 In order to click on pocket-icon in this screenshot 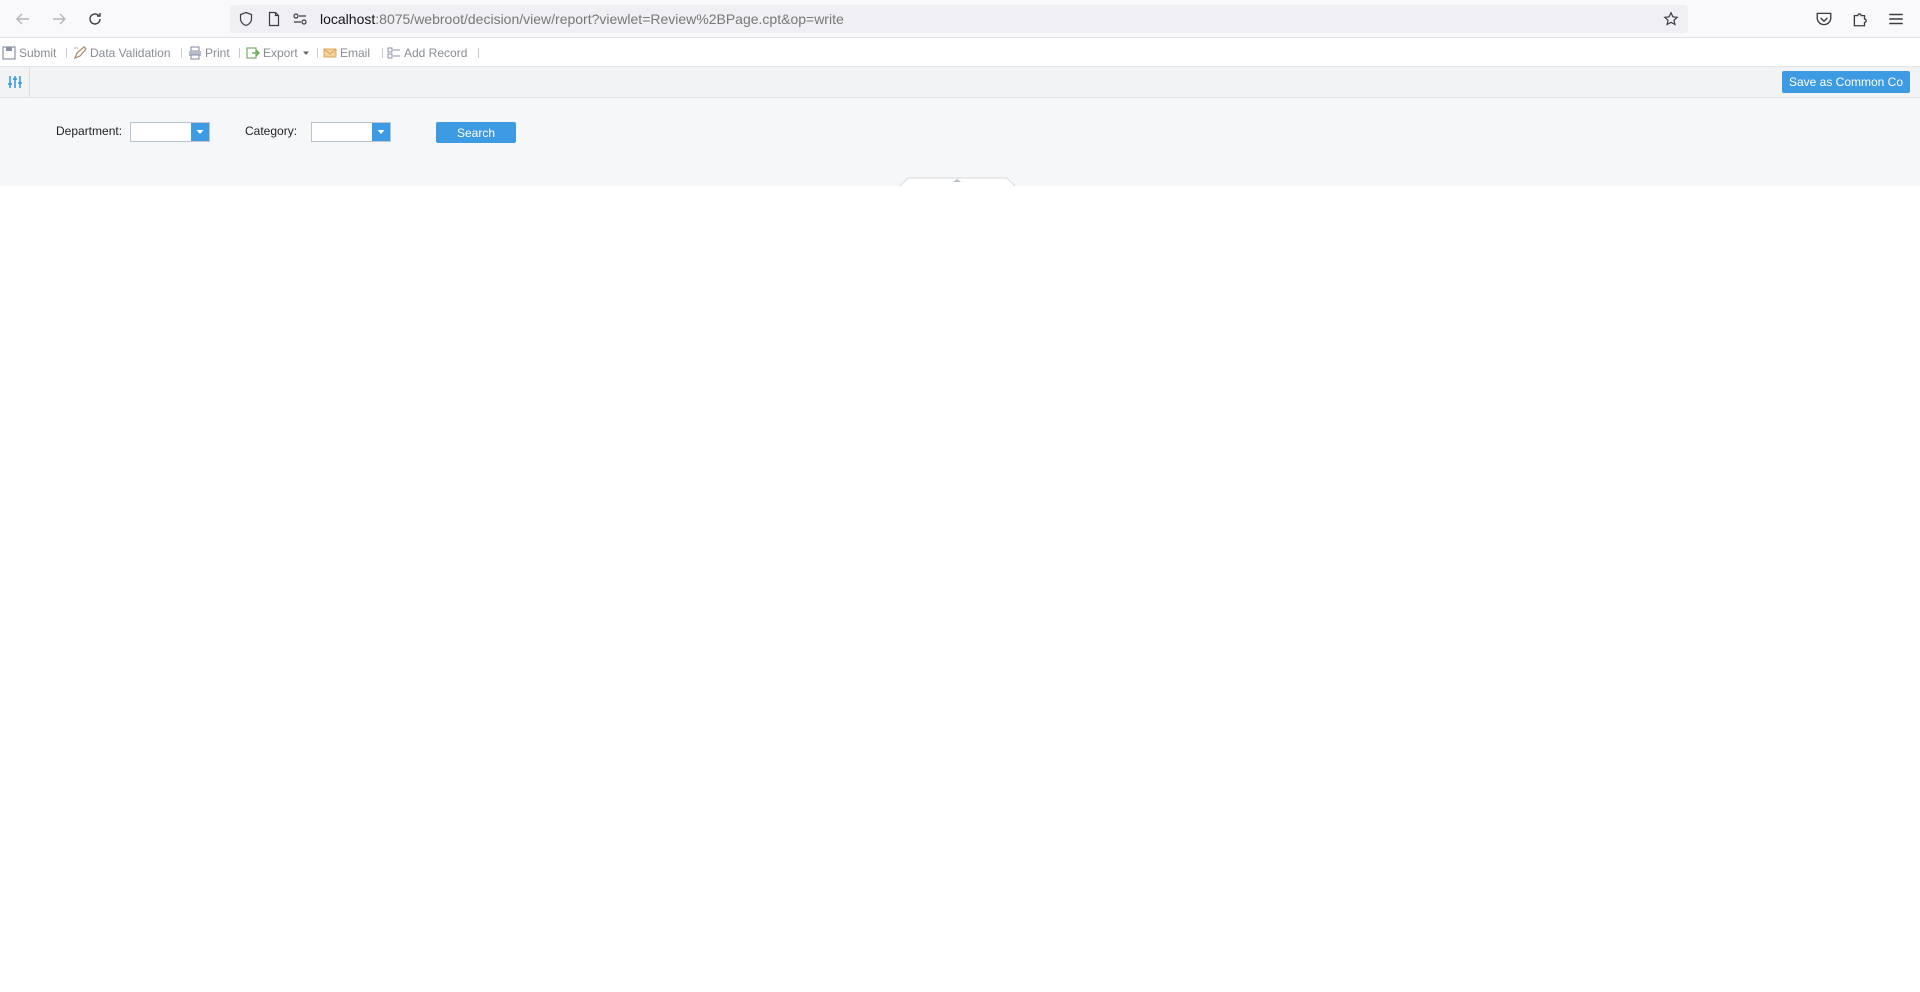, I will do `click(1824, 19)`.